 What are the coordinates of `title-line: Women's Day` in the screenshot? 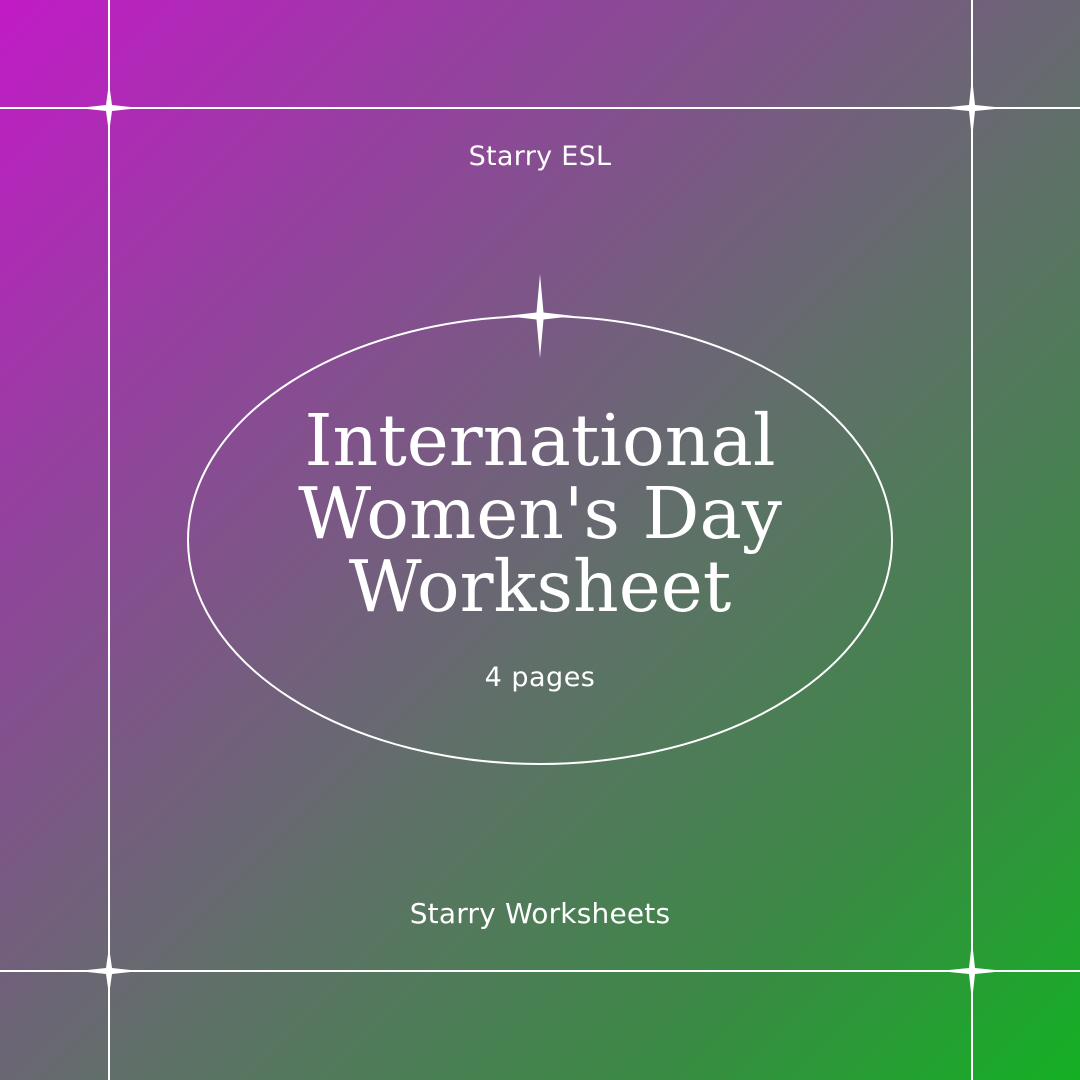 It's located at (540, 513).